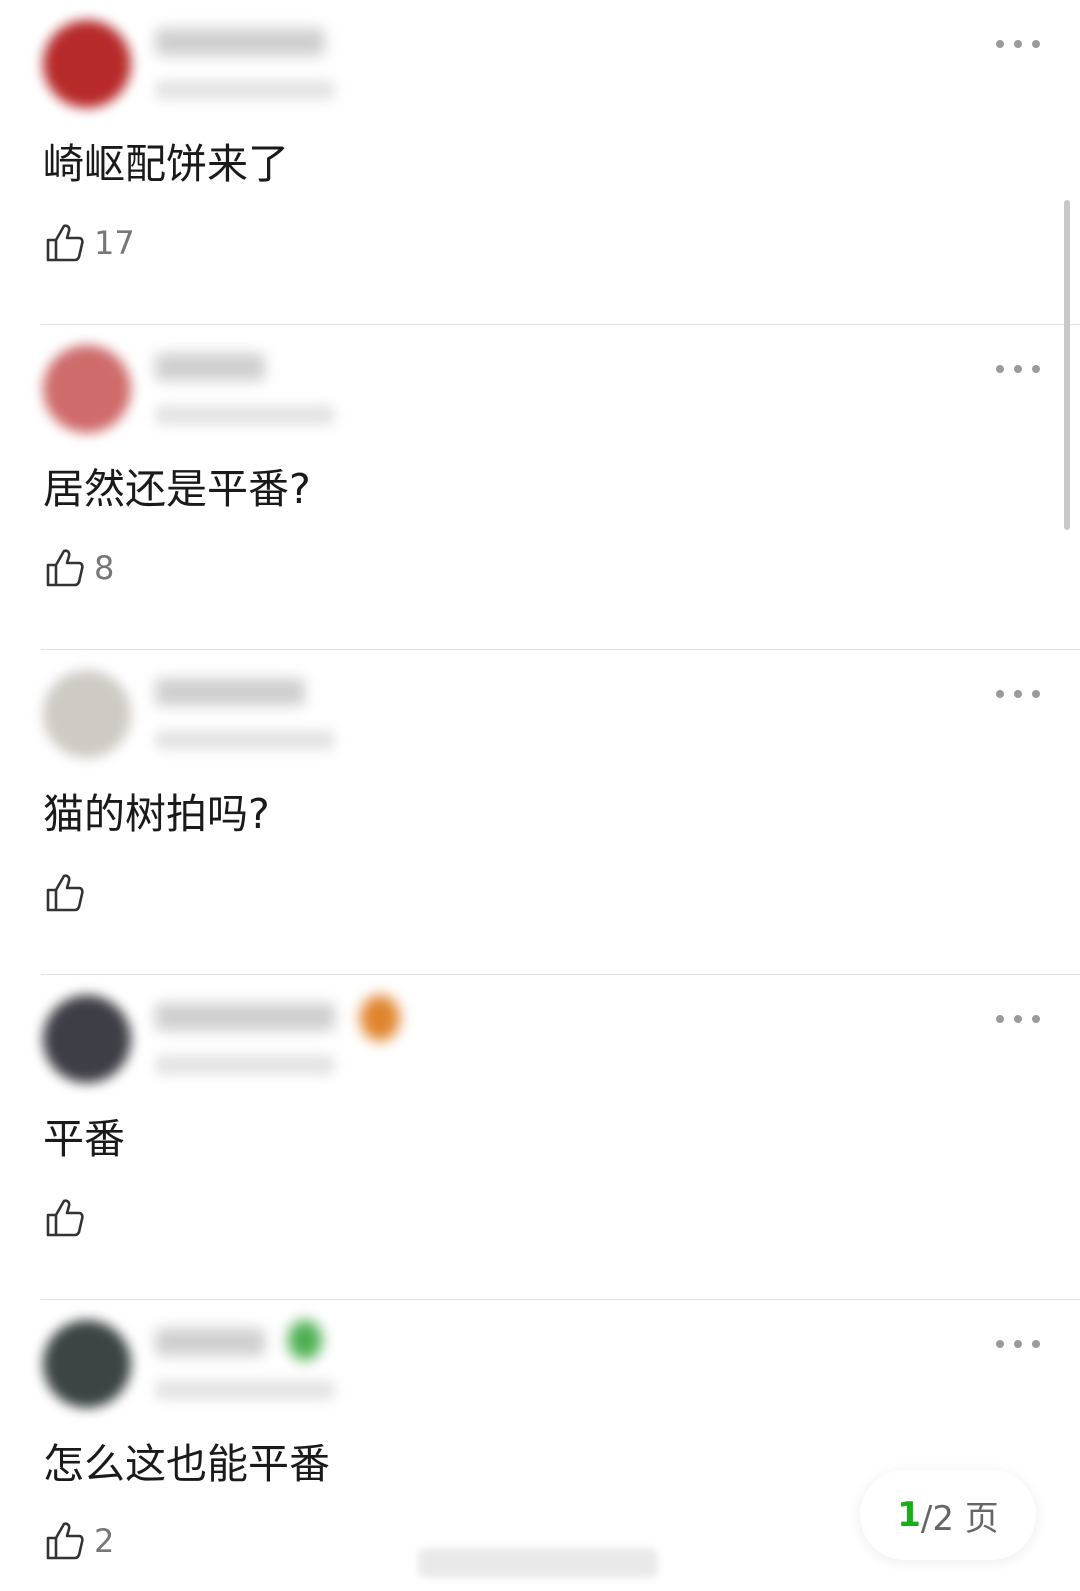  I want to click on like-button: 2, so click(79, 1541).